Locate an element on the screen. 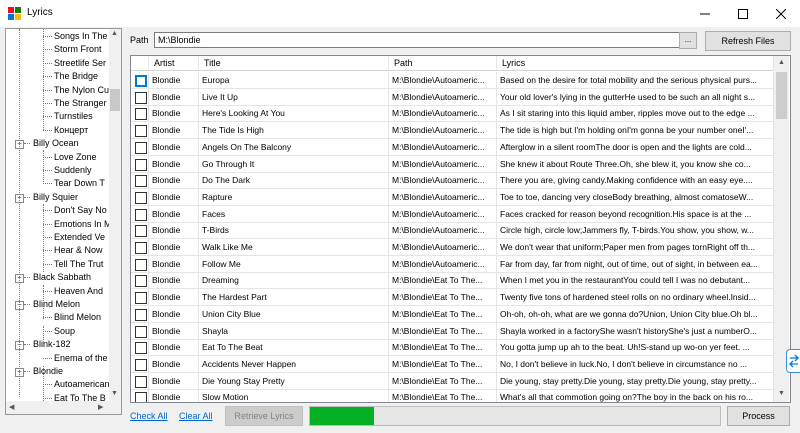  scroll-left-icon: ◀ is located at coordinates (11, 407).